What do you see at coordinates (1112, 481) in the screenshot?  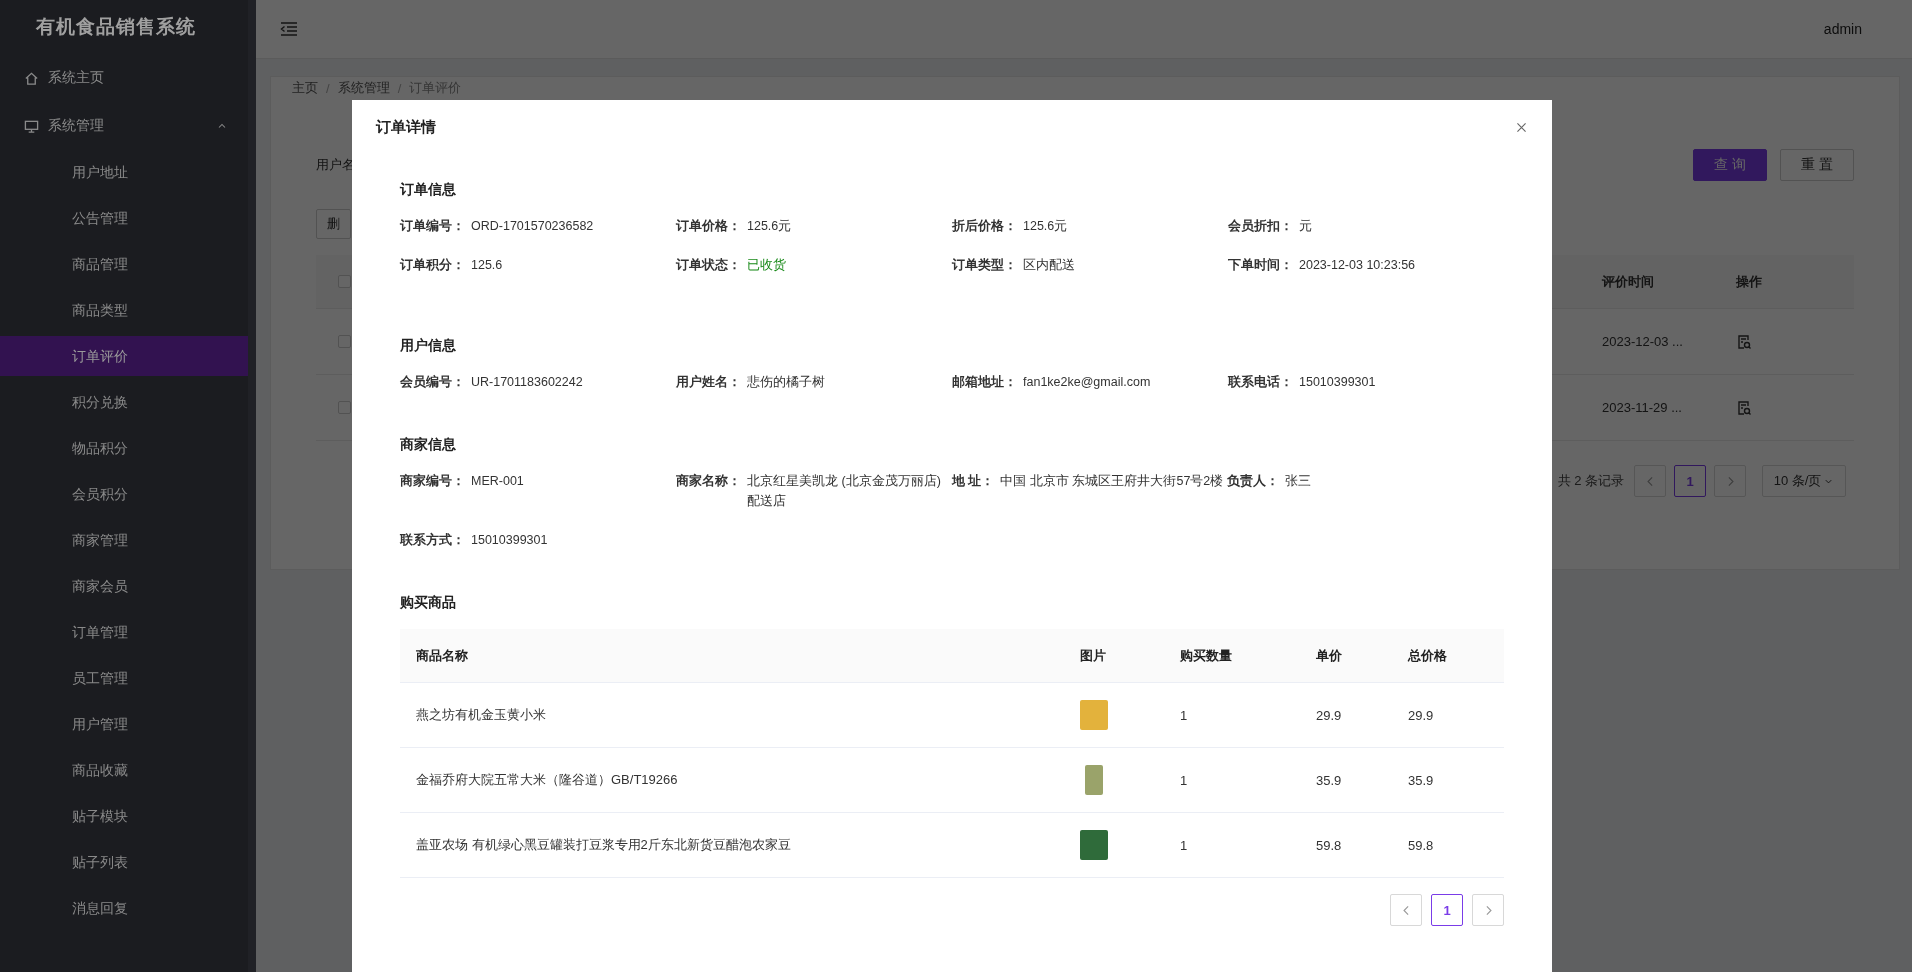 I see `field-value: 中国 北京市 东城区王府井大街57号2楼` at bounding box center [1112, 481].